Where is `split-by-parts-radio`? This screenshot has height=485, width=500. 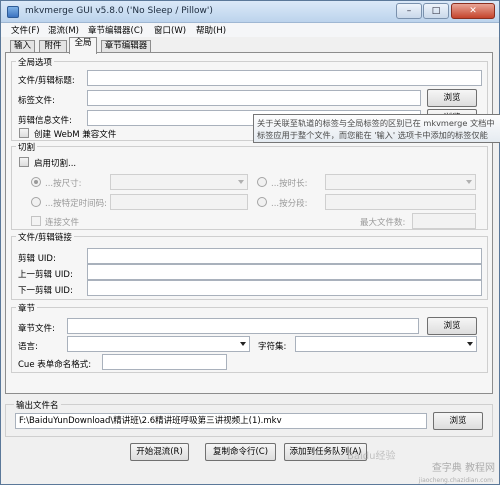
split-by-parts-radio is located at coordinates (262, 202).